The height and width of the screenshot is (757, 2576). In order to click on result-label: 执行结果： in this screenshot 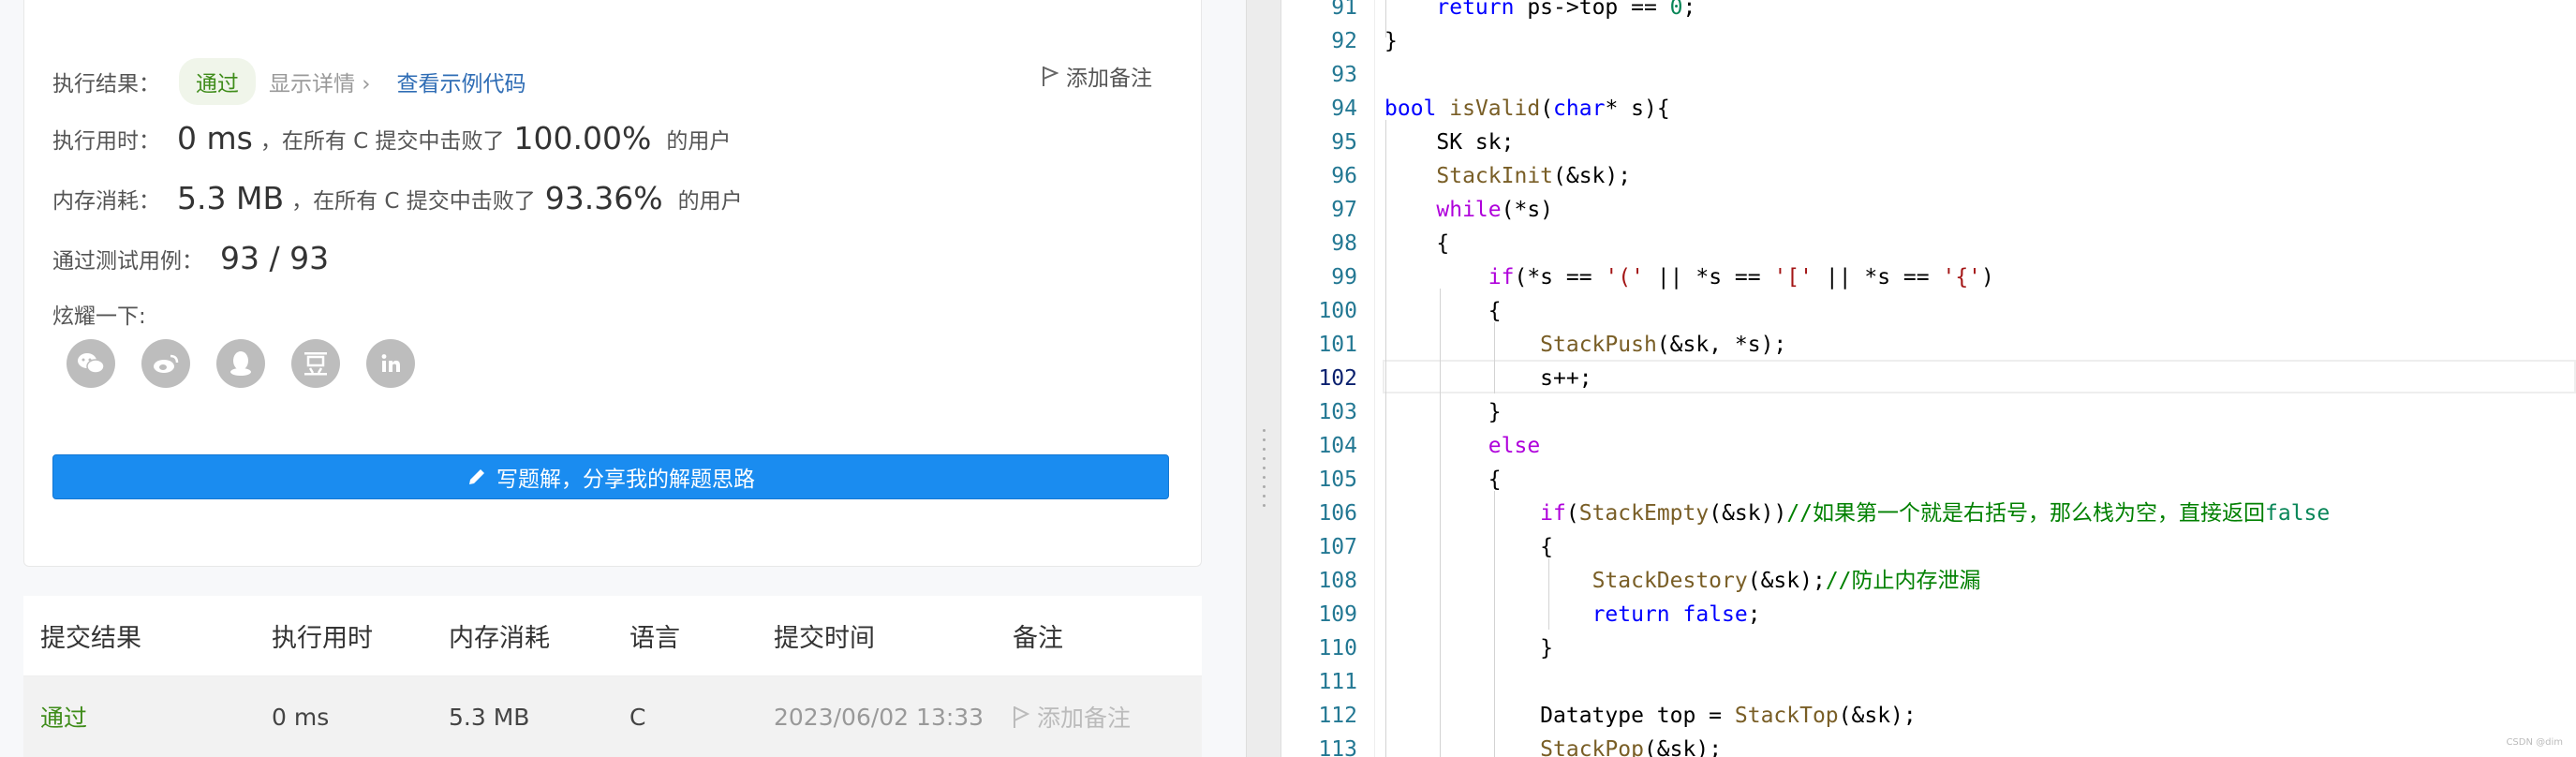, I will do `click(106, 84)`.